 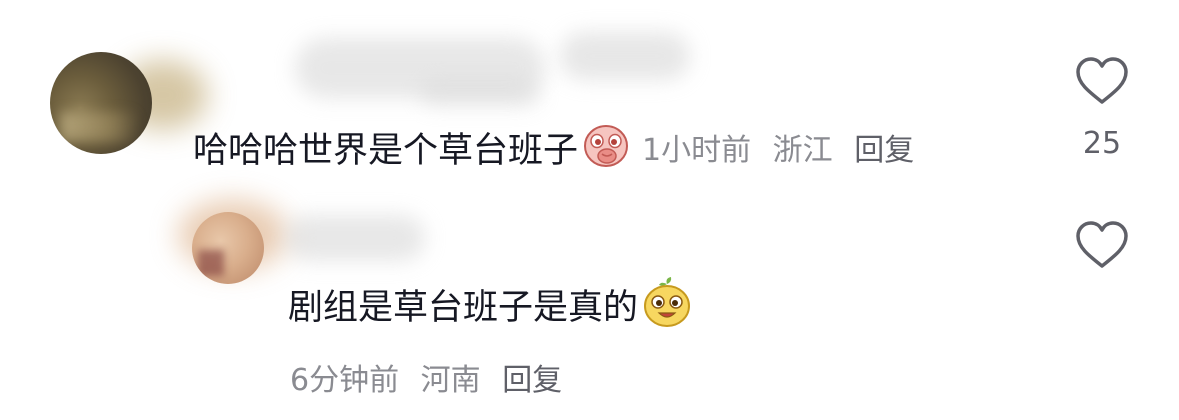 I want to click on comment-text: 哈哈哈世界是个草台班子, so click(x=386, y=150).